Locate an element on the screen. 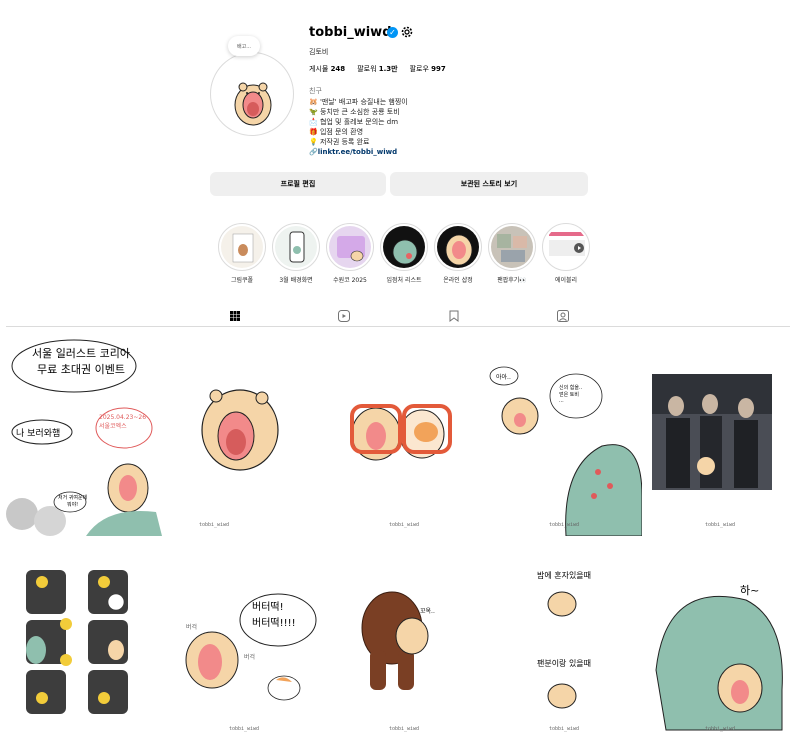  bio-link: 🔗linktr.ee/tobbi_wiwd is located at coordinates (358, 152).